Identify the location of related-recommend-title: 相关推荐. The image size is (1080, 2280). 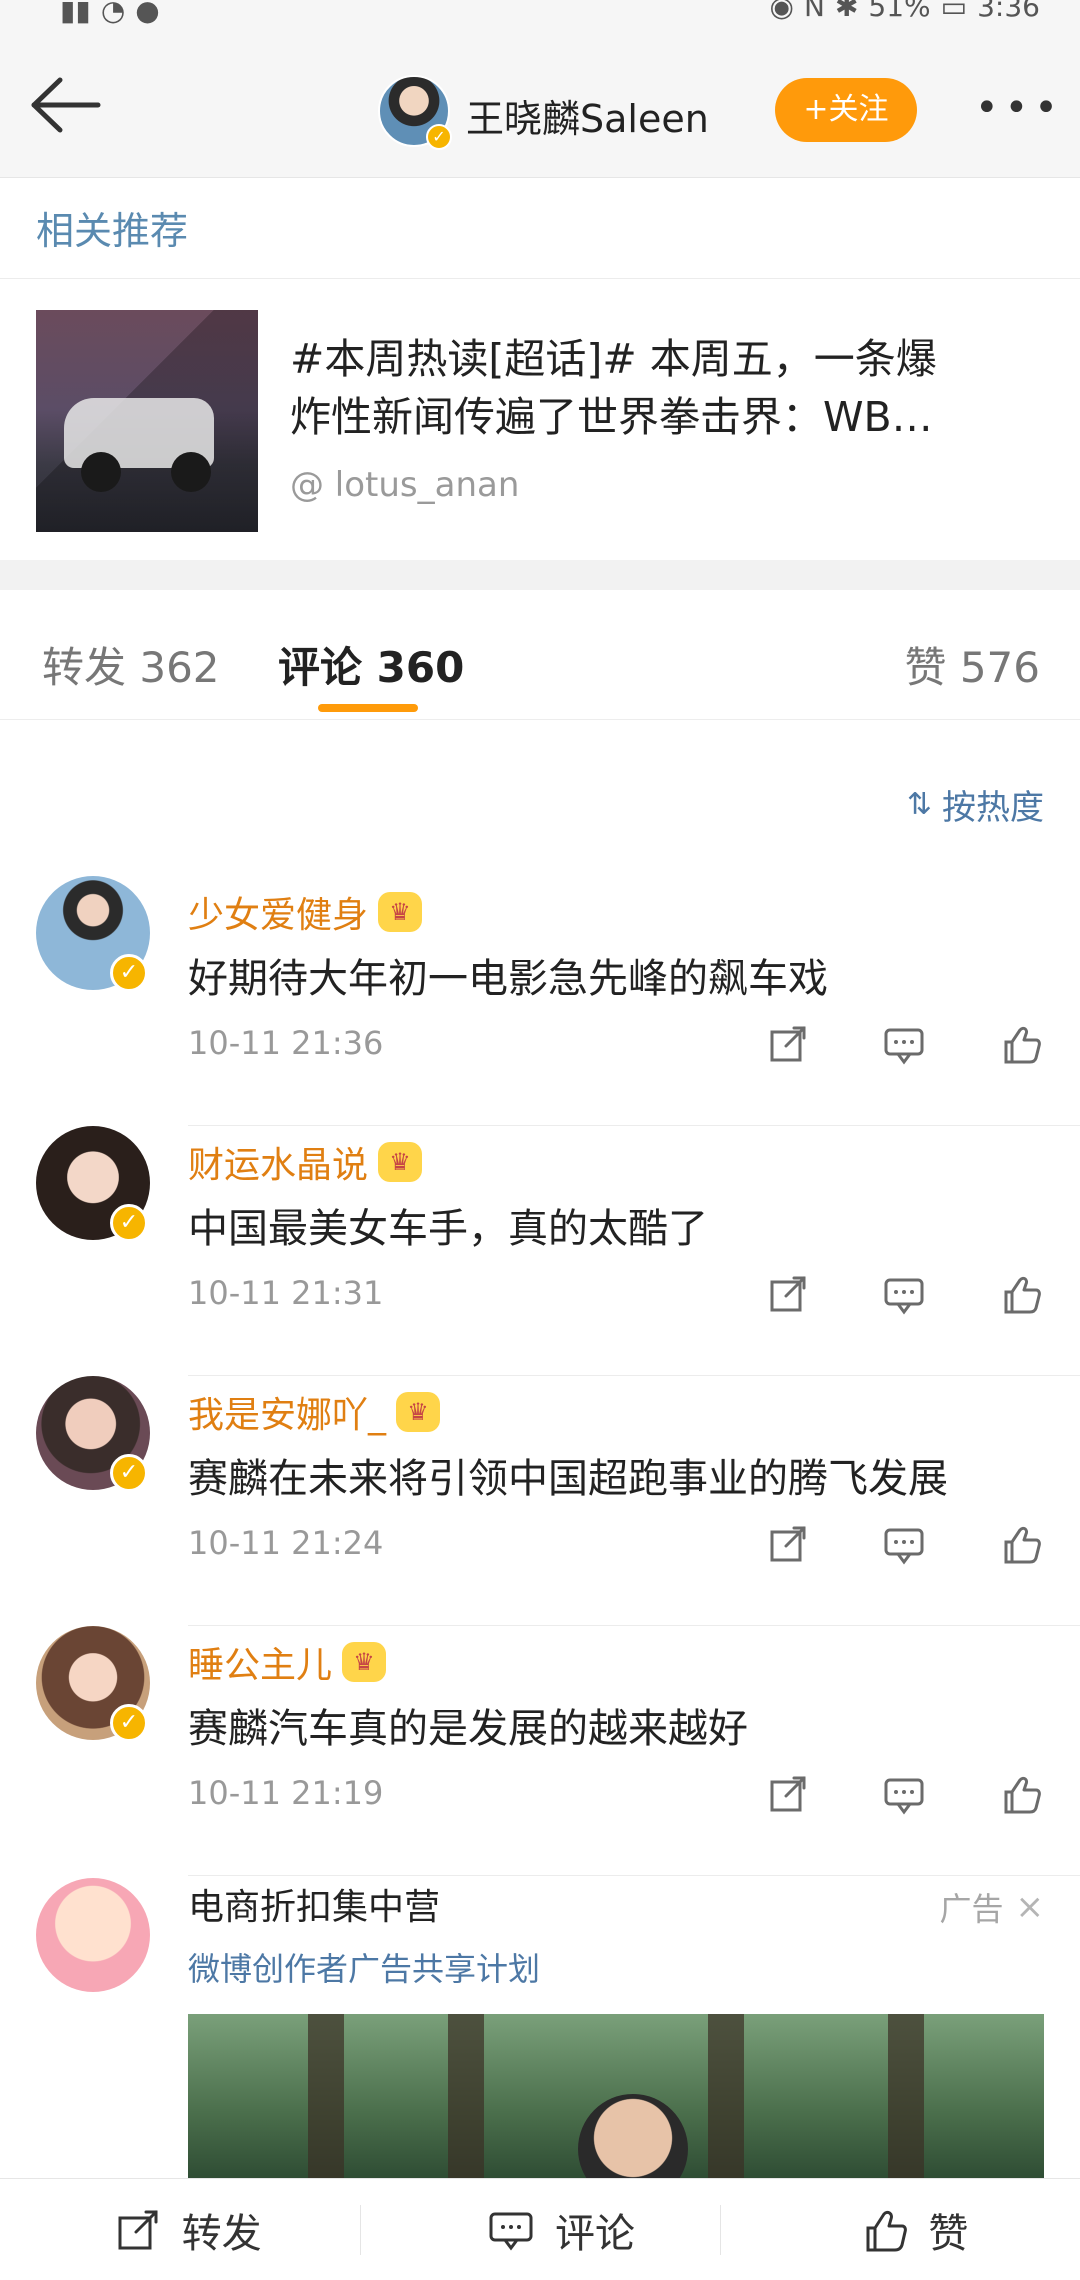
(112, 231).